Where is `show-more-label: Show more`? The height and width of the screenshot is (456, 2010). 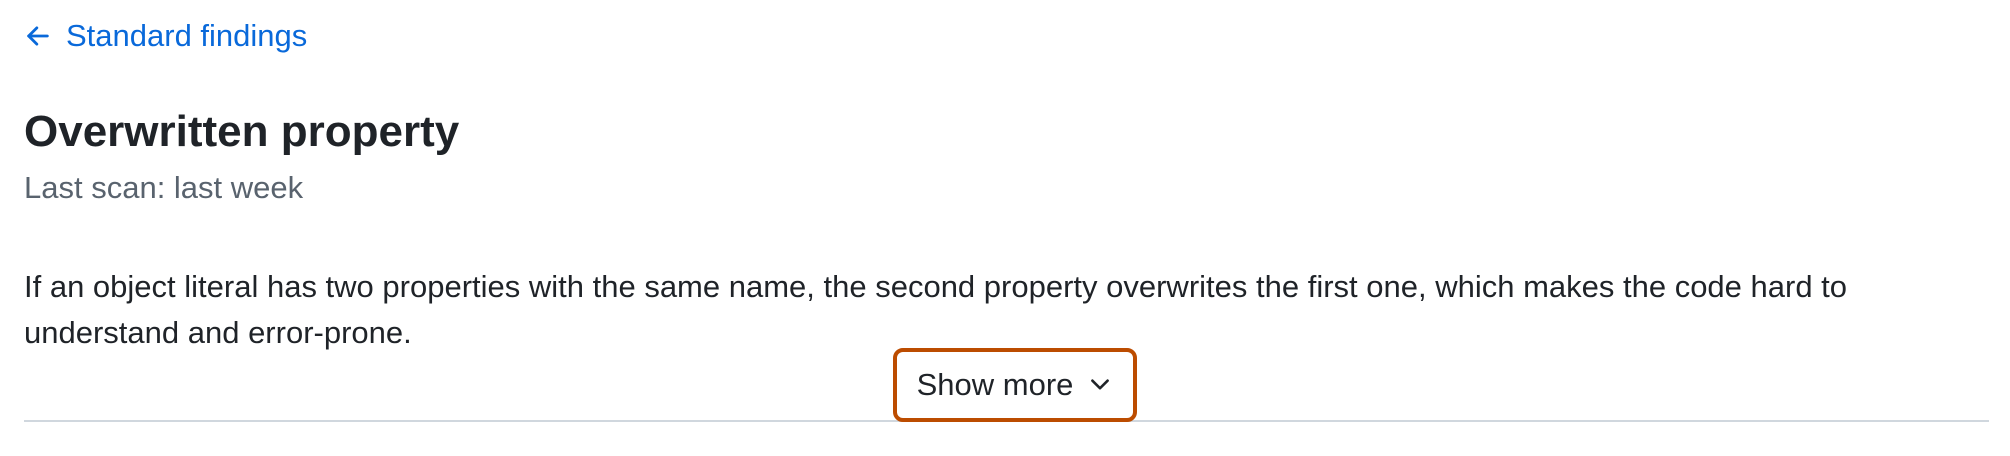
show-more-label: Show more is located at coordinates (995, 384).